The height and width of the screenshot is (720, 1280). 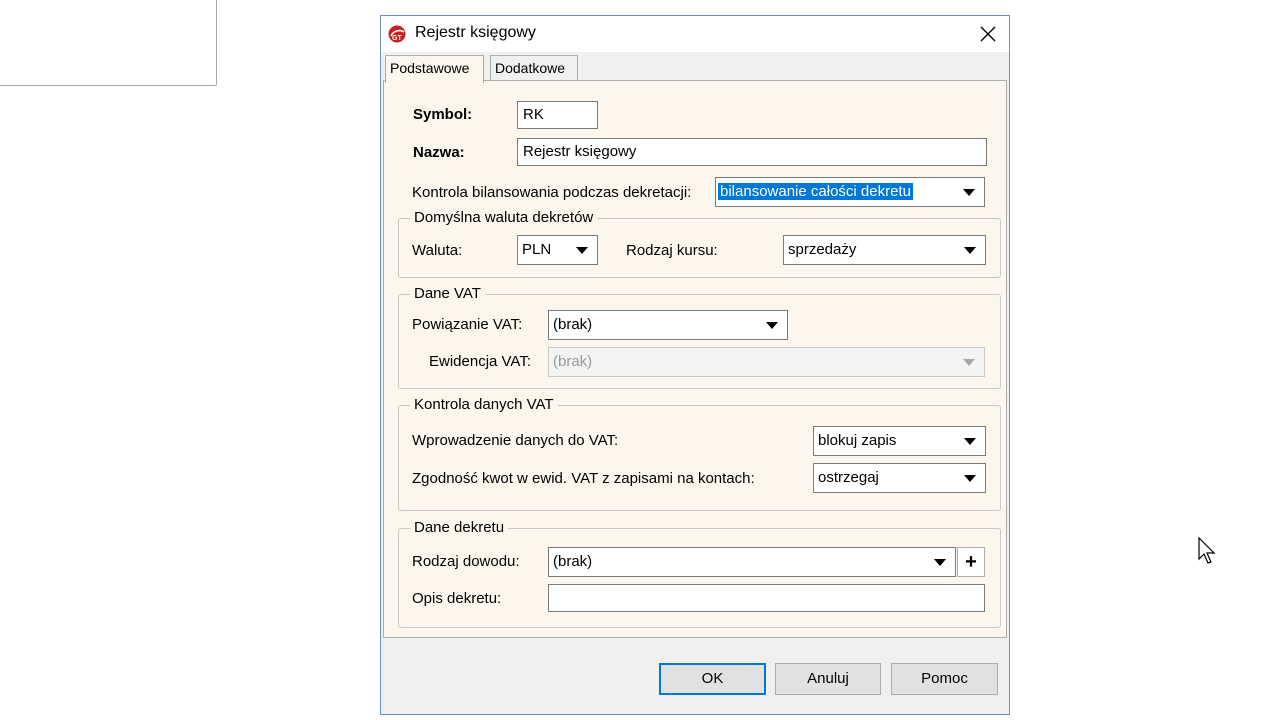 I want to click on name-input: Rejestr księgowy, so click(x=752, y=152).